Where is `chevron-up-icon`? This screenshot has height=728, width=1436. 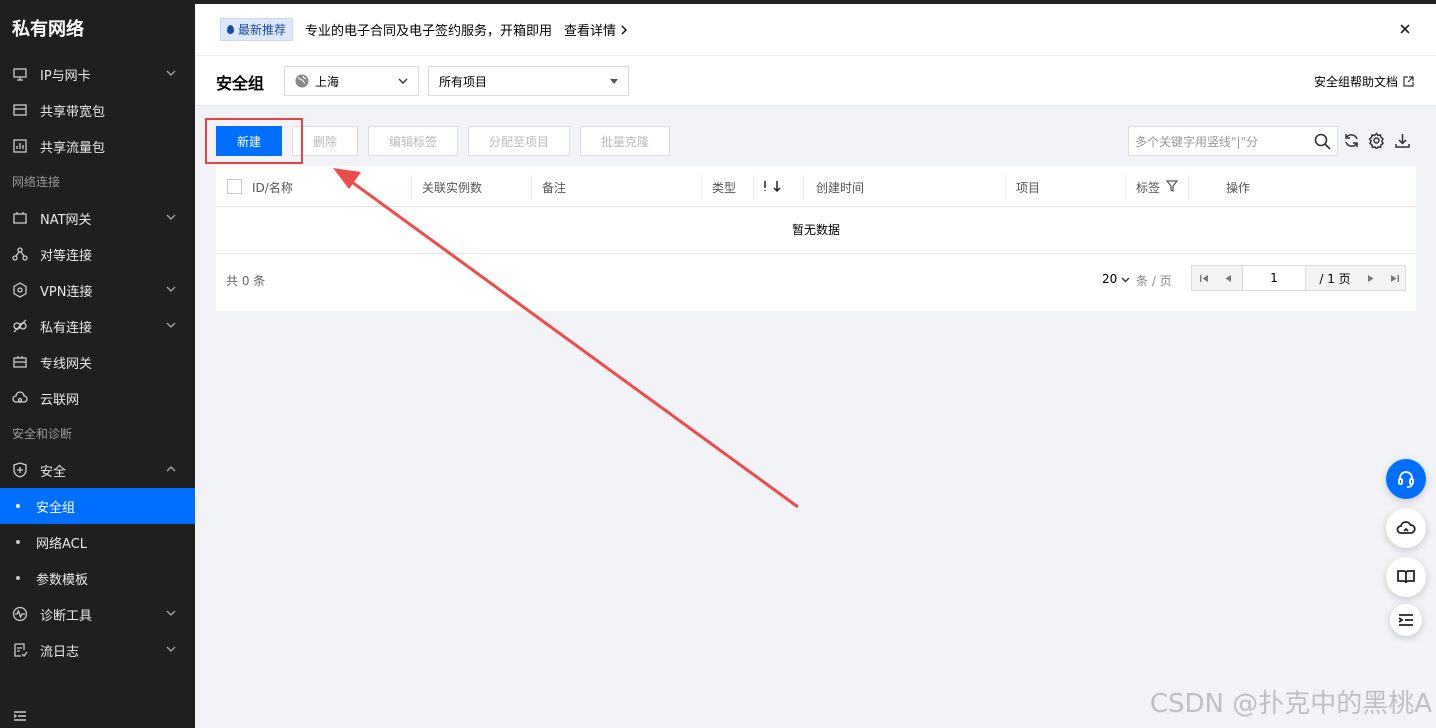
chevron-up-icon is located at coordinates (171, 469).